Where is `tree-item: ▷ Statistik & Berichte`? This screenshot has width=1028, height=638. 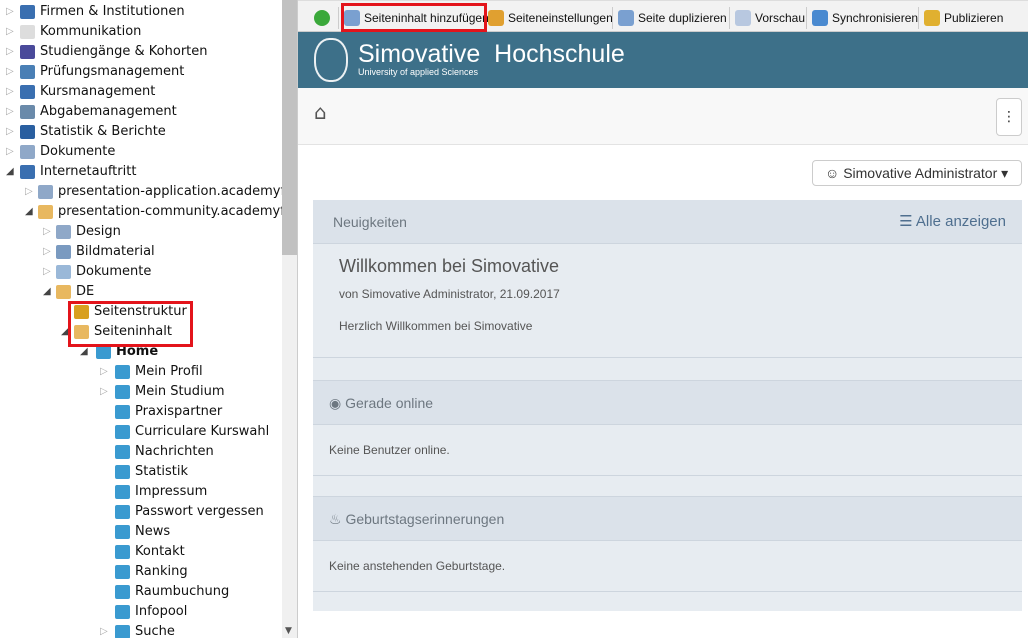
tree-item: ▷ Statistik & Berichte is located at coordinates (141, 132).